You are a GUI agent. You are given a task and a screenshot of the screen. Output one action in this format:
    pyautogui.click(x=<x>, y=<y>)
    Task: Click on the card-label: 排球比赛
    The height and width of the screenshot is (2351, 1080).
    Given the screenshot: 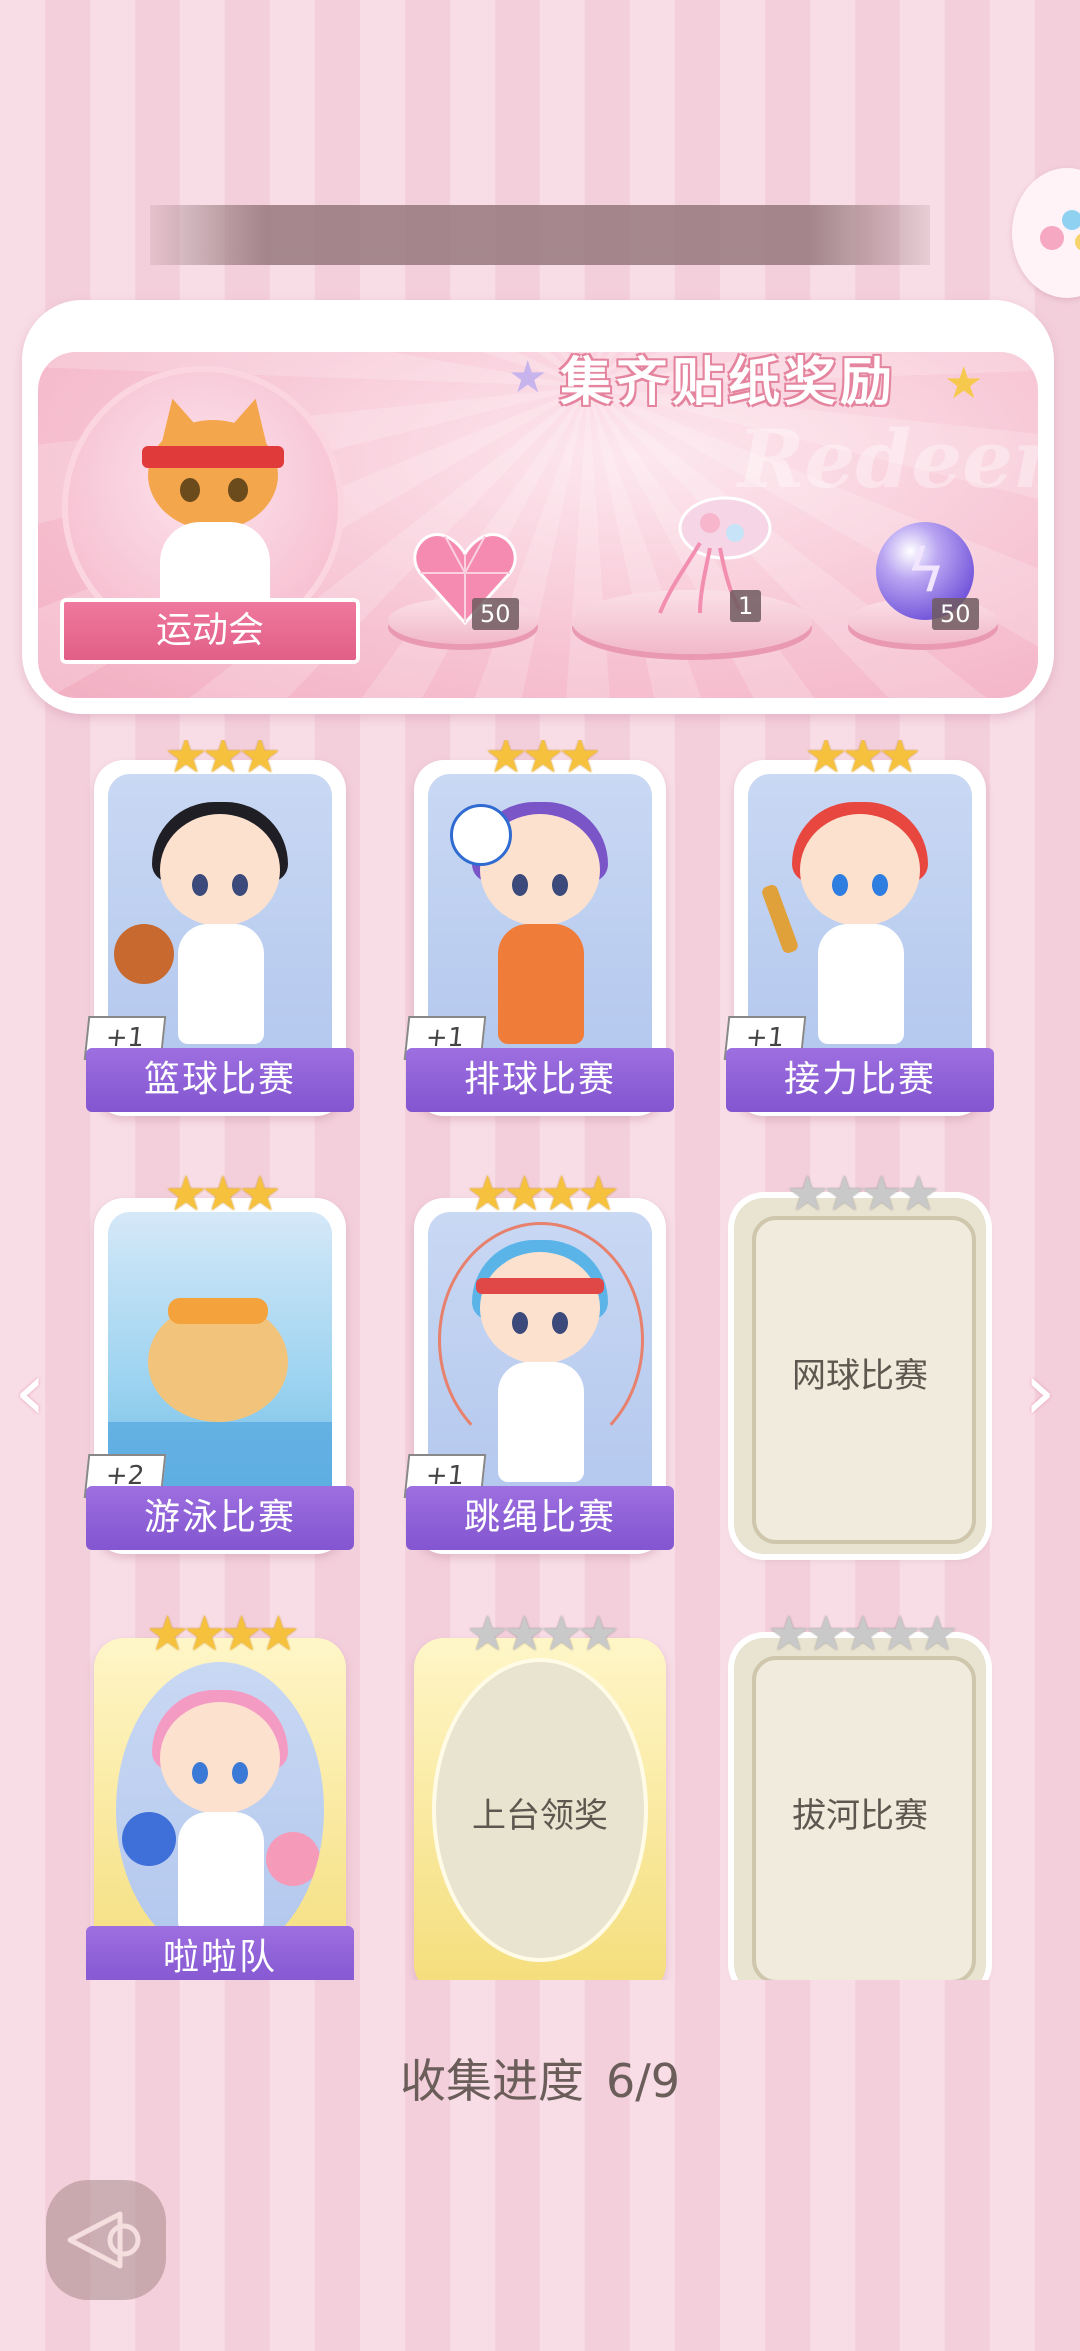 What is the action you would take?
    pyautogui.click(x=540, y=1080)
    